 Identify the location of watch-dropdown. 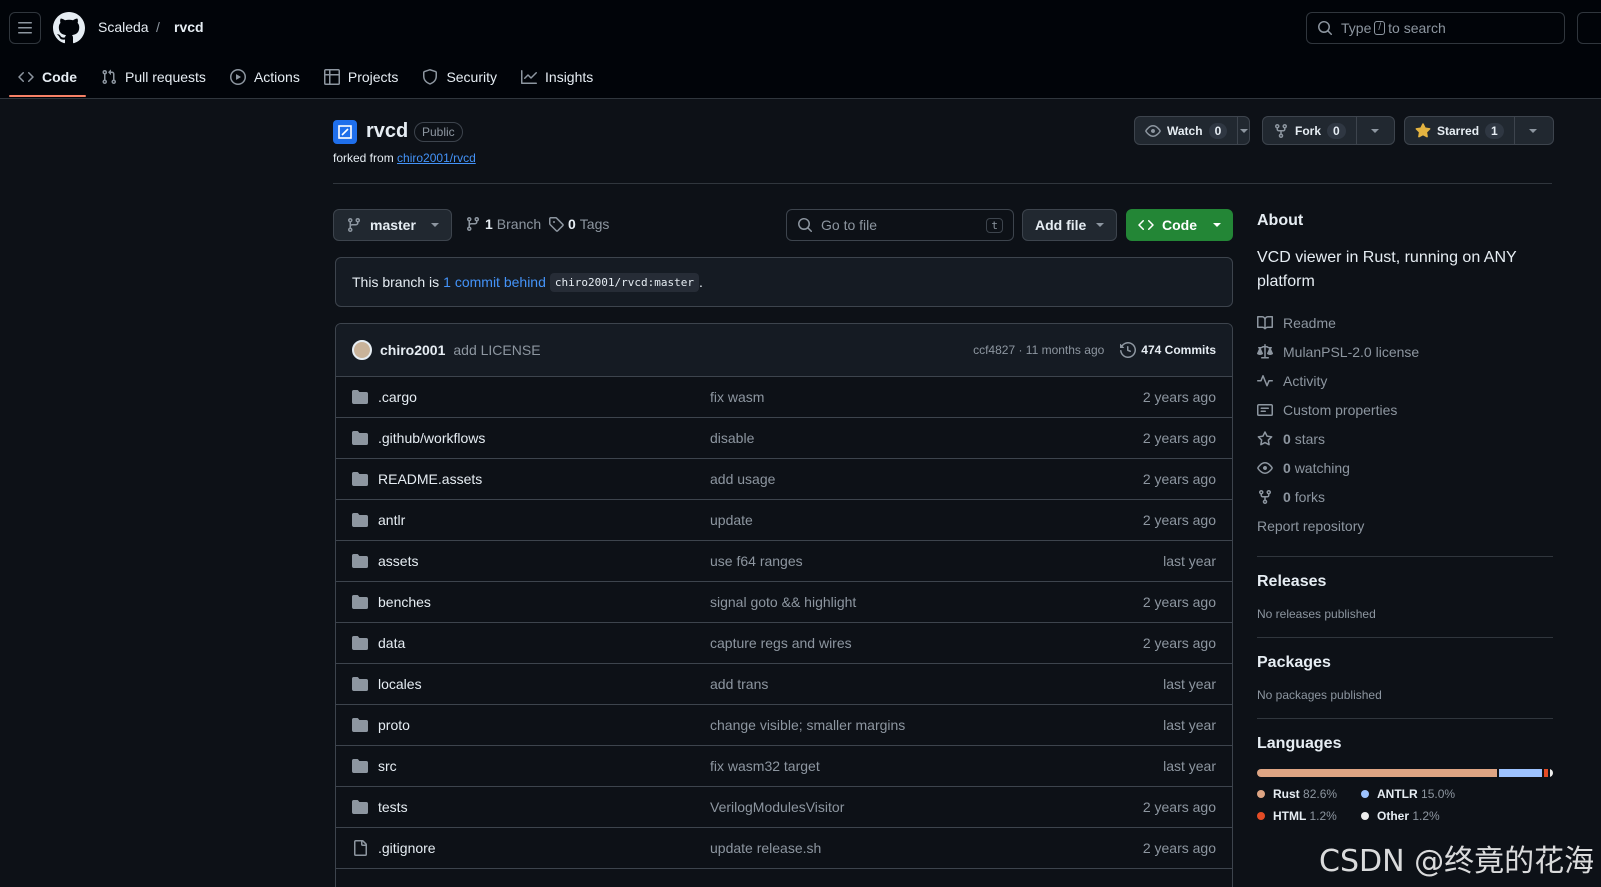
(1243, 130).